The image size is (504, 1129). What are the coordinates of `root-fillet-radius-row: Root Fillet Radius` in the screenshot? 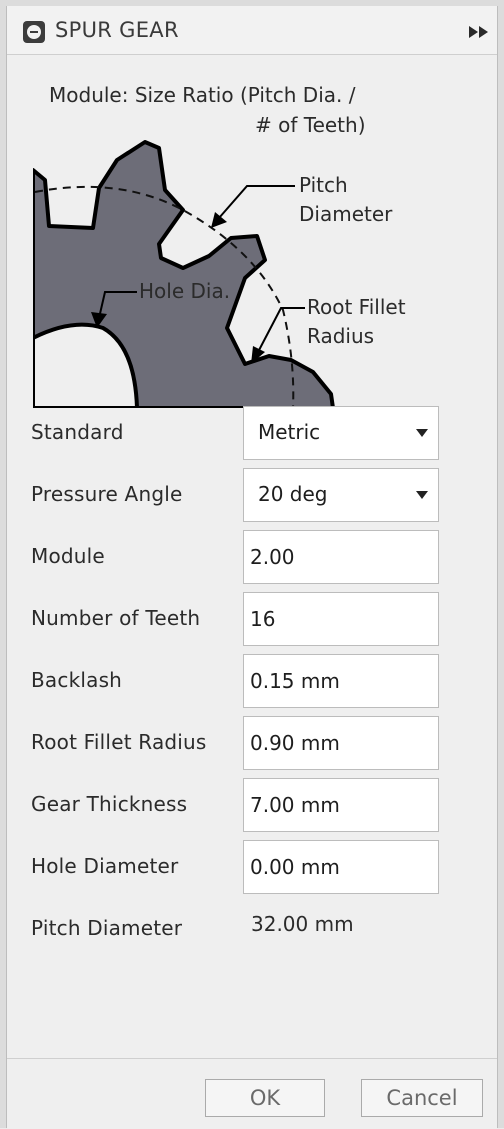 It's located at (252, 743).